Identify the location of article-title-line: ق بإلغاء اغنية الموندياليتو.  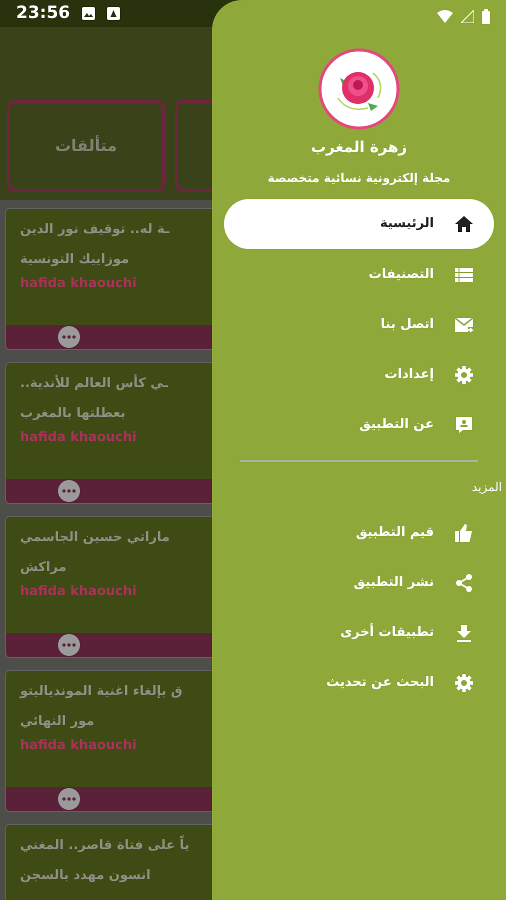
(102, 692).